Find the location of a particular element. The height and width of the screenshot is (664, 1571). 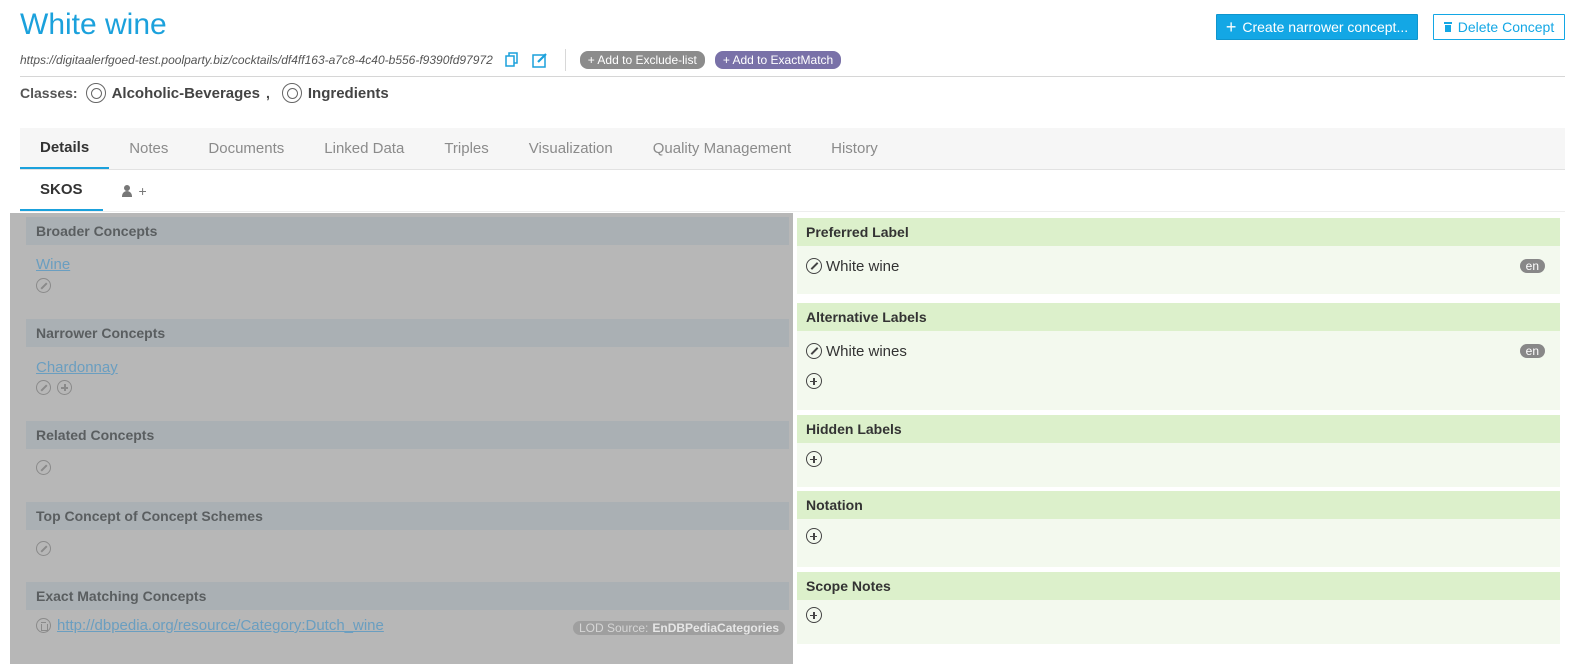

edit-uri-icon is located at coordinates (540, 60).